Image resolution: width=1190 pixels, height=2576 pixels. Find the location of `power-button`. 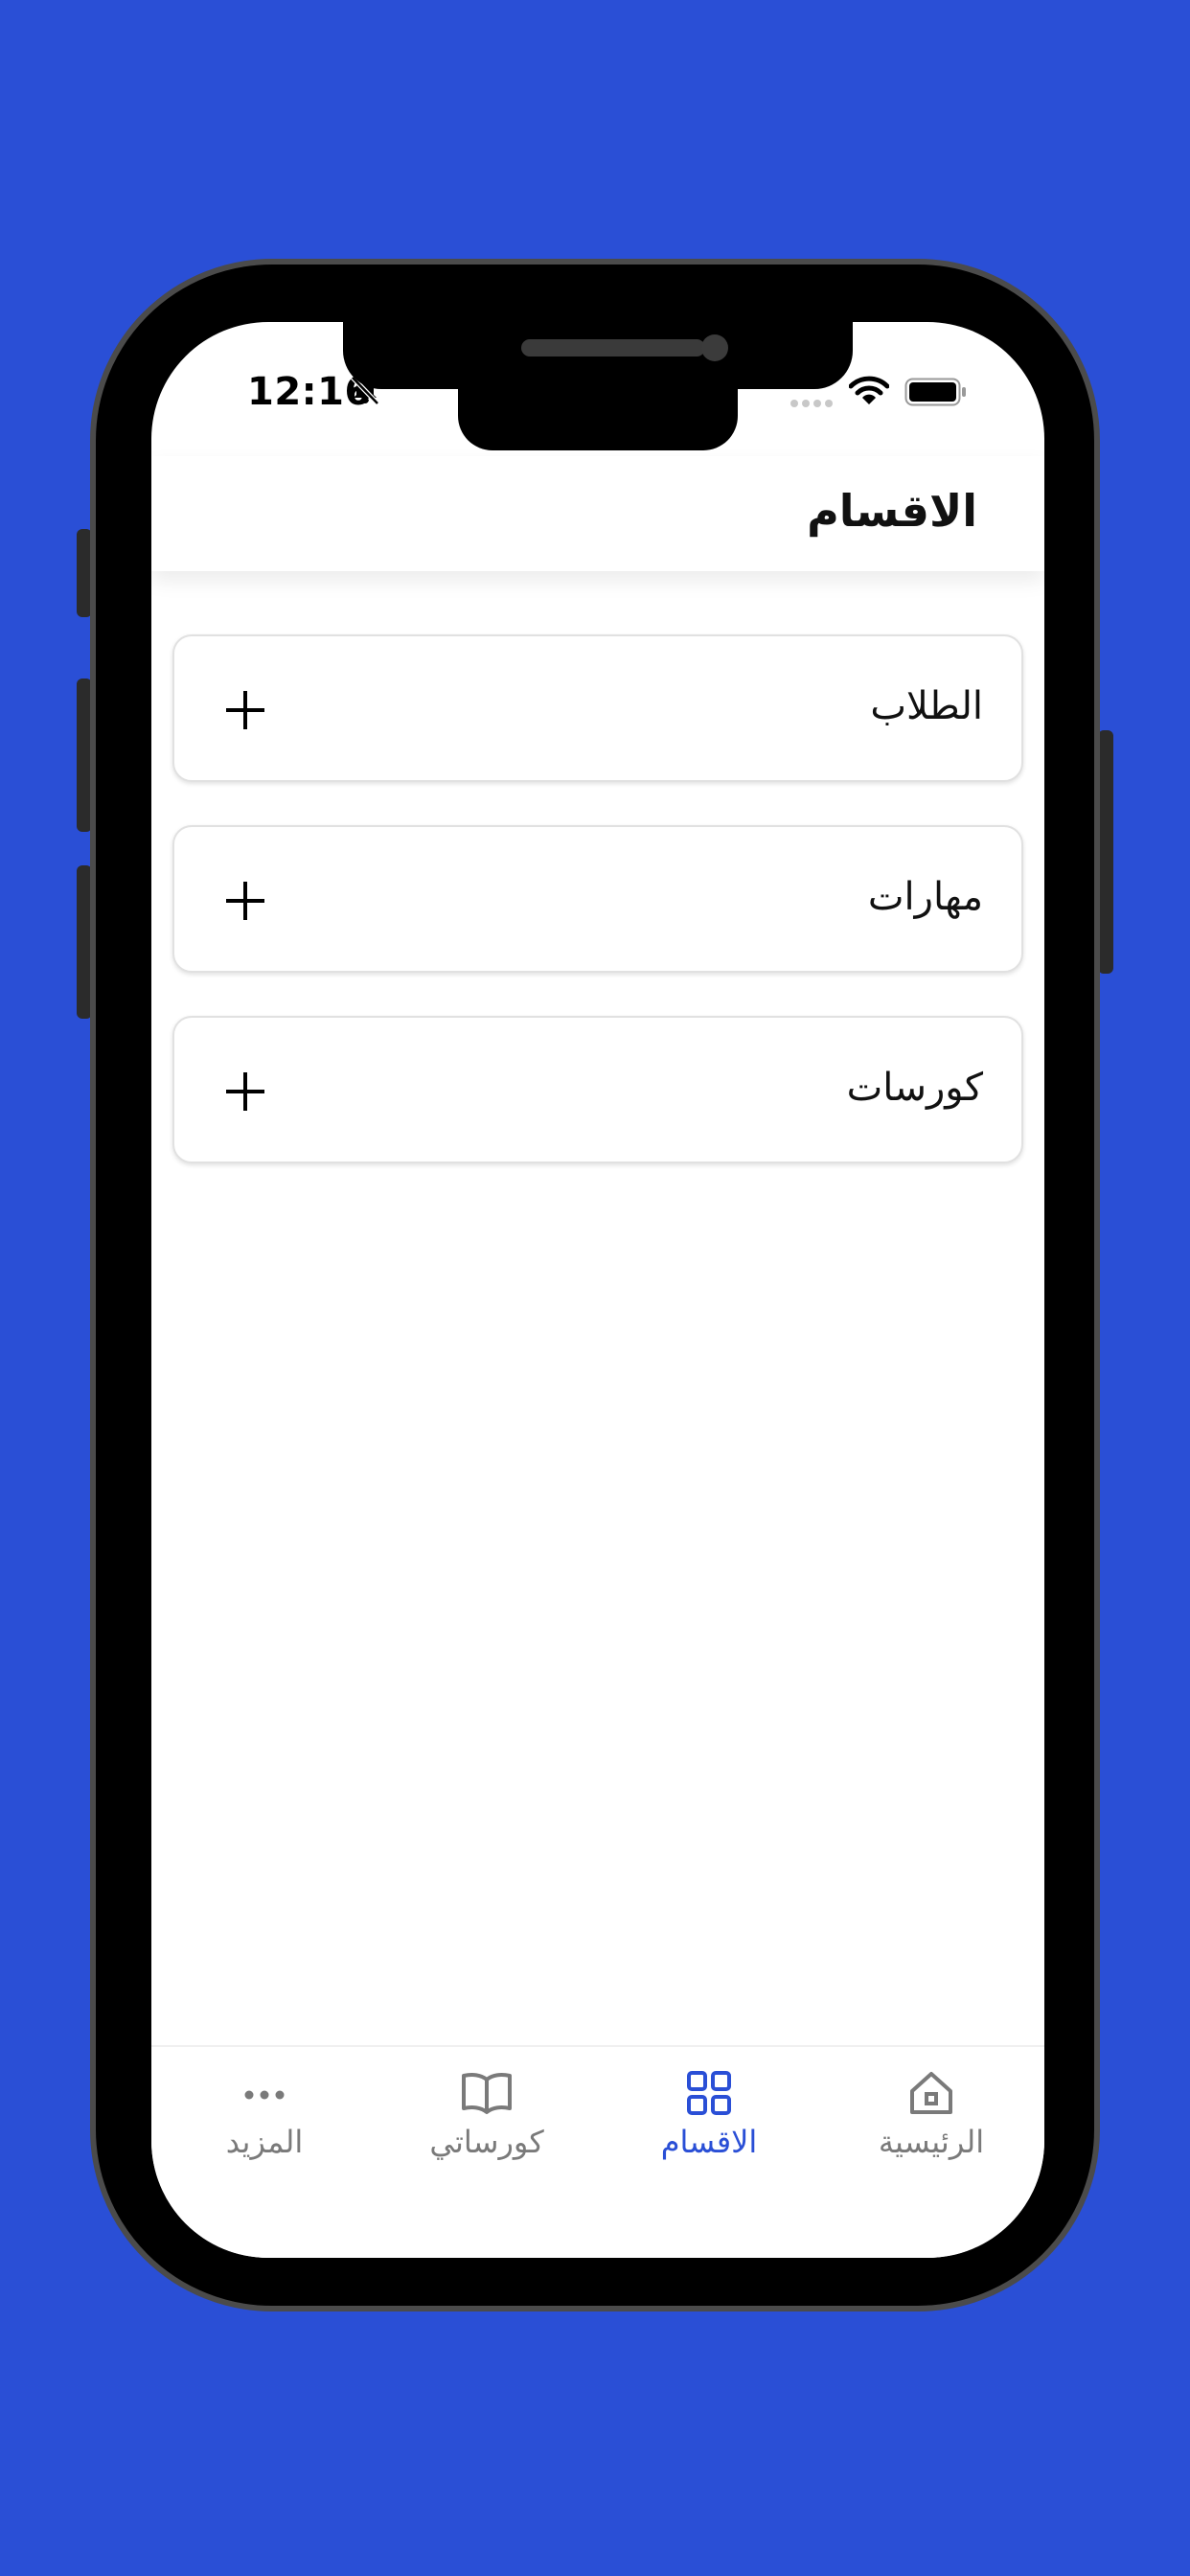

power-button is located at coordinates (1105, 852).